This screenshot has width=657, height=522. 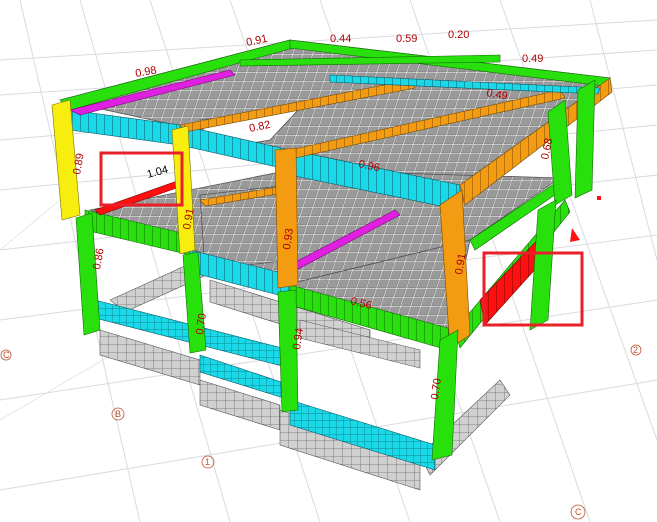 What do you see at coordinates (406, 39) in the screenshot?
I see `ratio-label: 0.59` at bounding box center [406, 39].